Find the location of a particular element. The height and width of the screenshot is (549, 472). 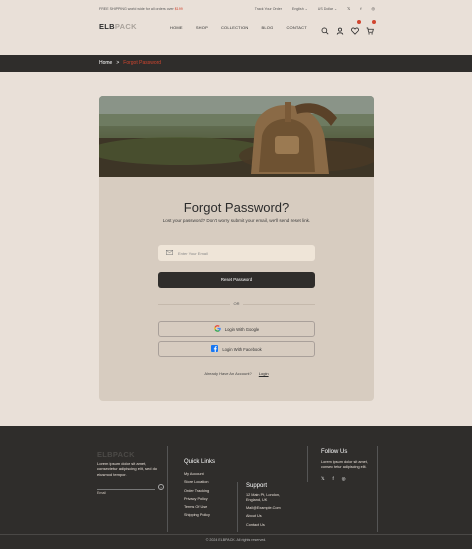

email-placeholder: Enter Your Email is located at coordinates (193, 253).